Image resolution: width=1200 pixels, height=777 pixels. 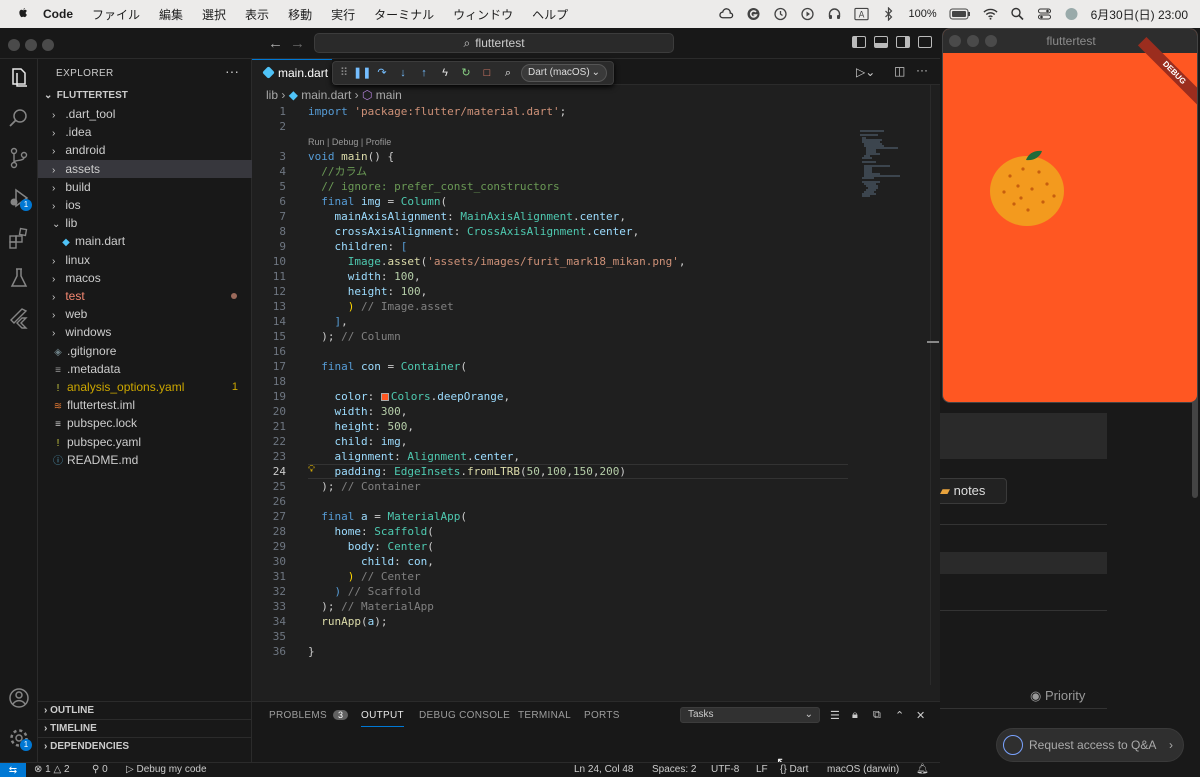 I want to click on code-line: child: con,, so click(x=371, y=561).